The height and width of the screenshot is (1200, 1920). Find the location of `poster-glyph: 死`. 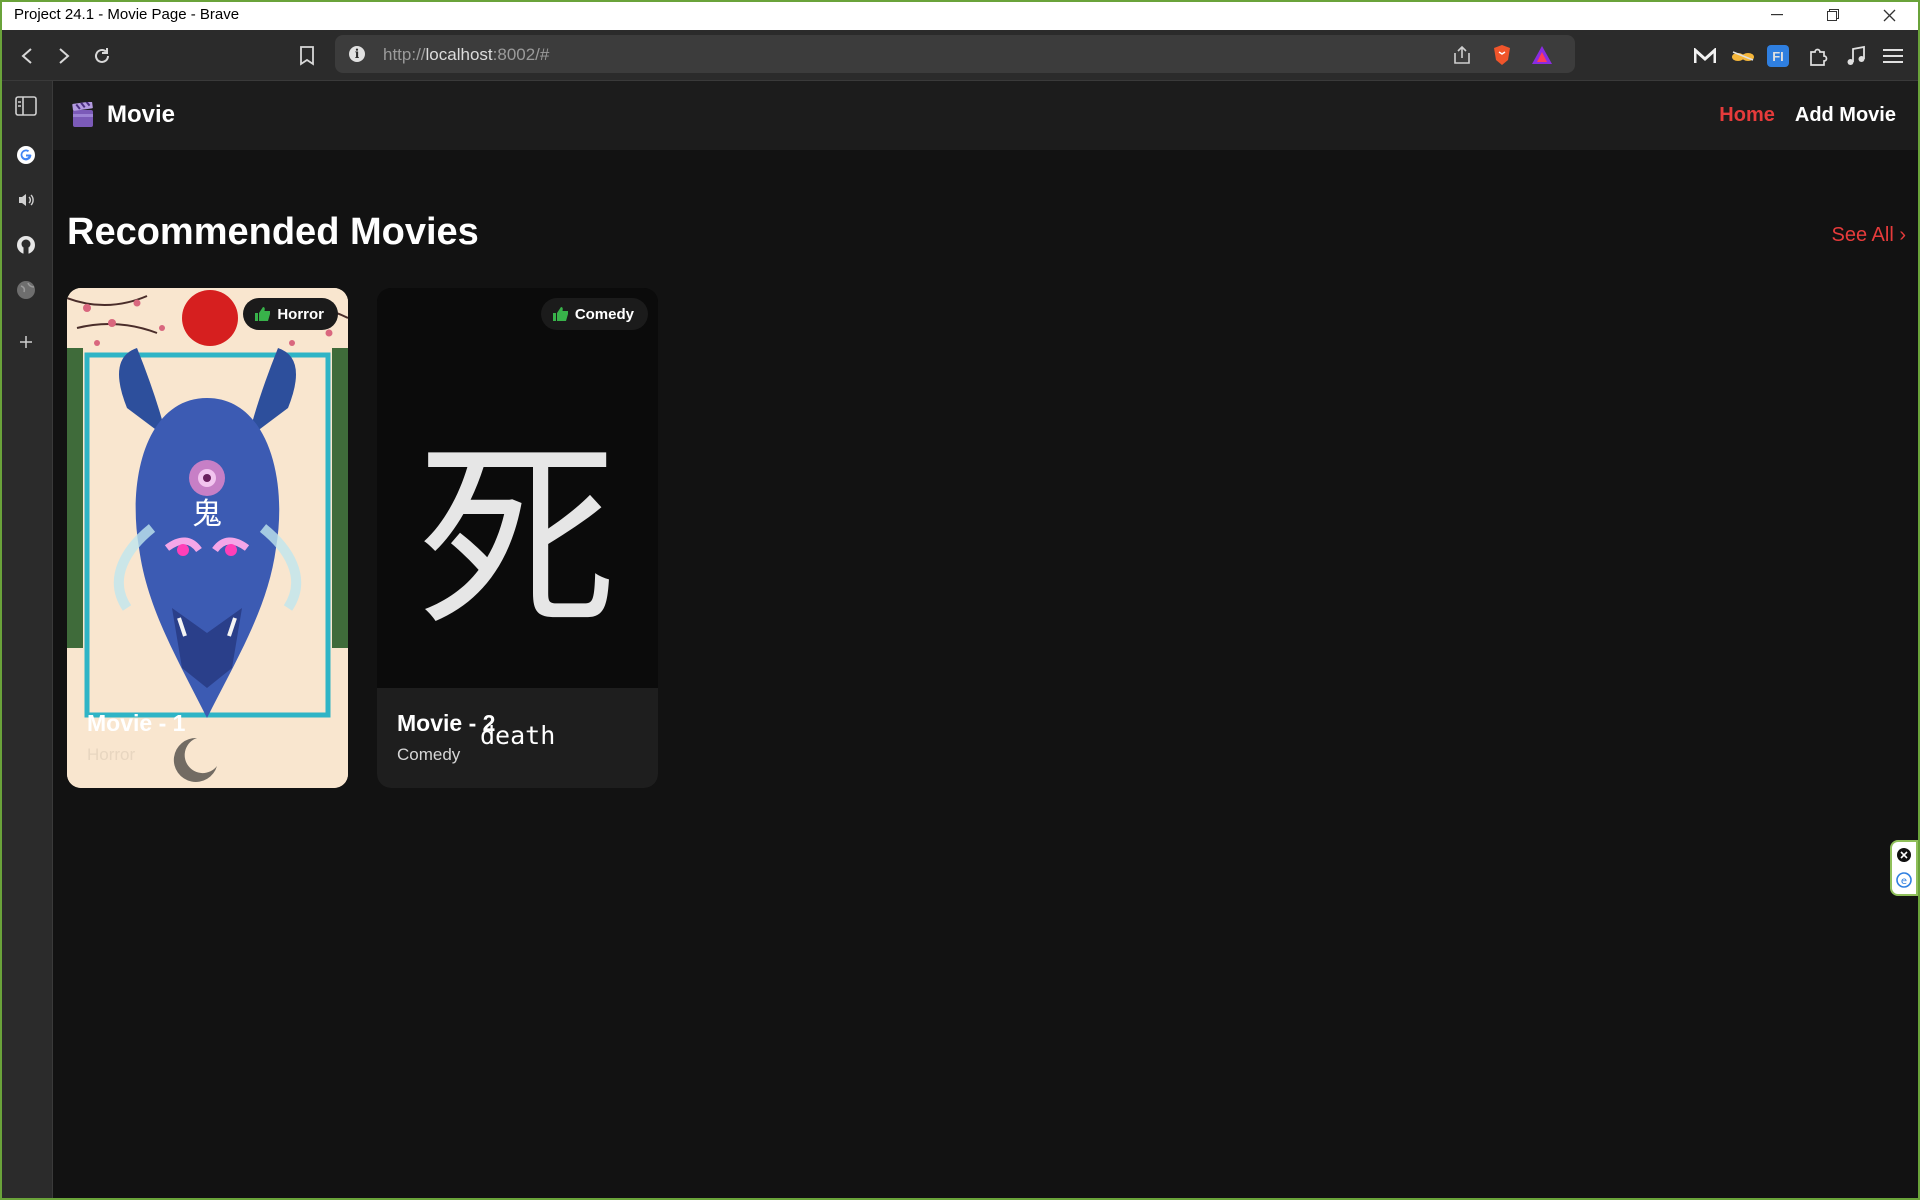

poster-glyph: 死 is located at coordinates (517, 539).